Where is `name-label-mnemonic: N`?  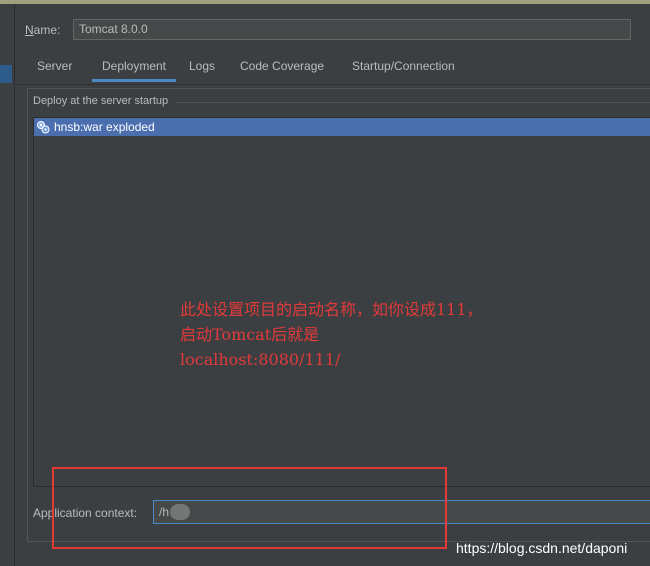 name-label-mnemonic: N is located at coordinates (29, 30).